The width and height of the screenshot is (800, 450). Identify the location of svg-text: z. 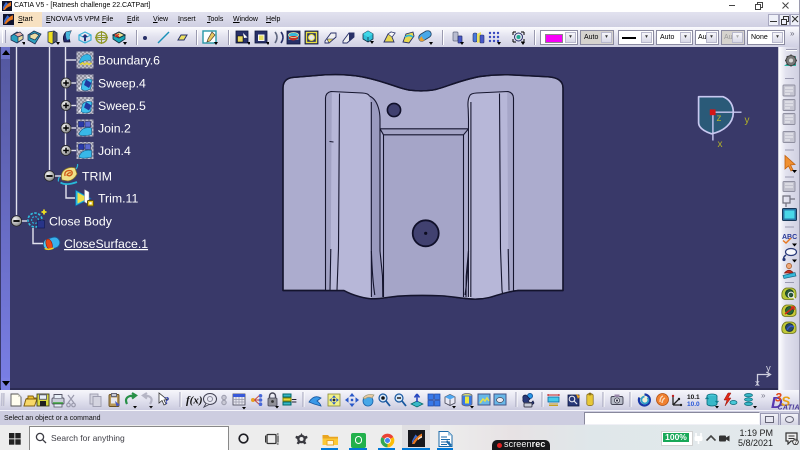
(719, 118).